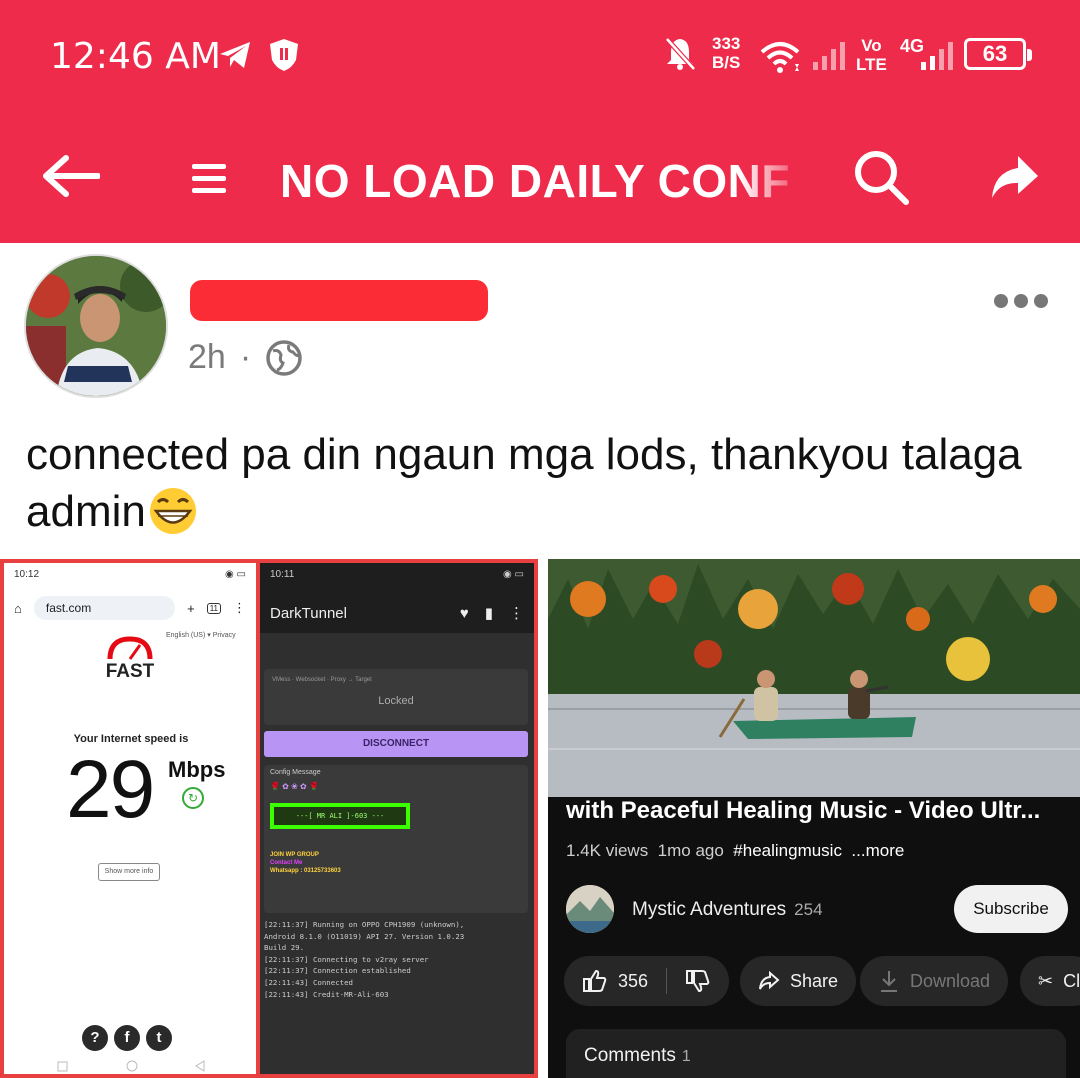  I want to click on globe-icon, so click(284, 357).